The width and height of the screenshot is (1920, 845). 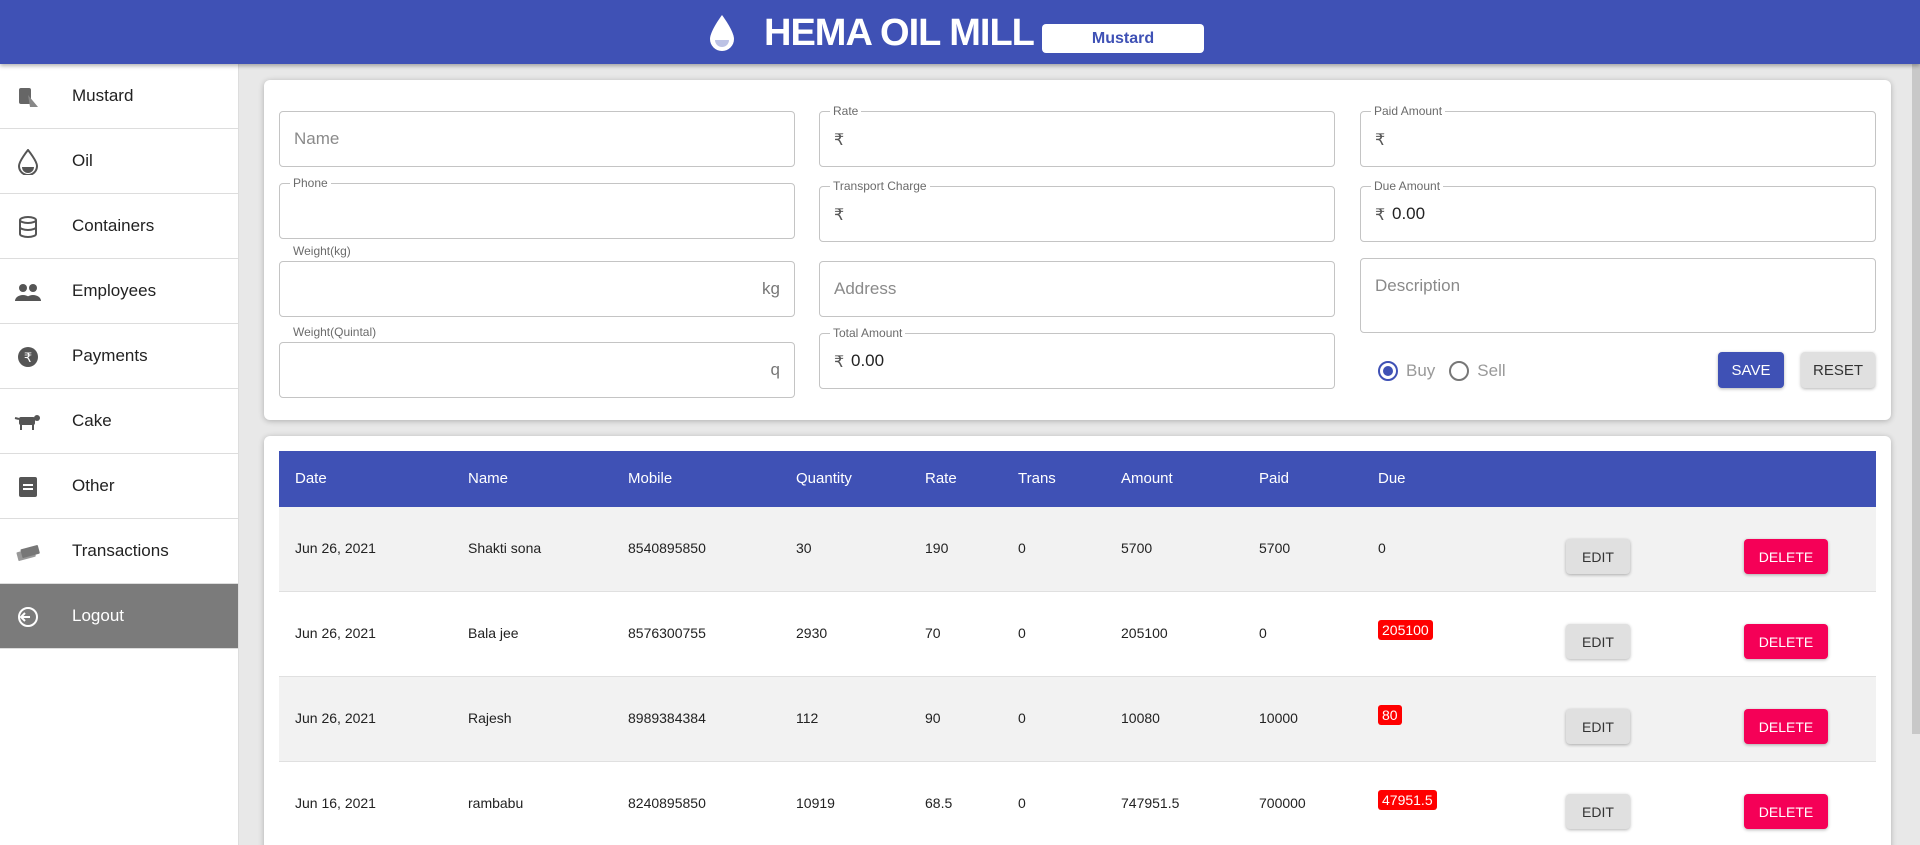 I want to click on address-placeholder: Address, so click(x=865, y=288).